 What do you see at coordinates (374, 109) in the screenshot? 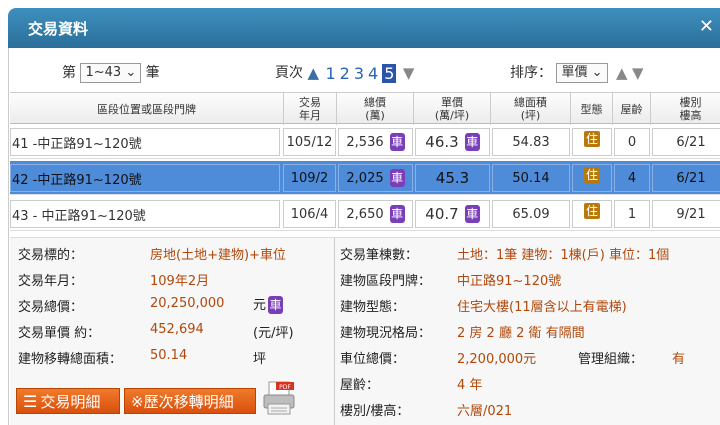
I see `col-total: 總價 (萬)` at bounding box center [374, 109].